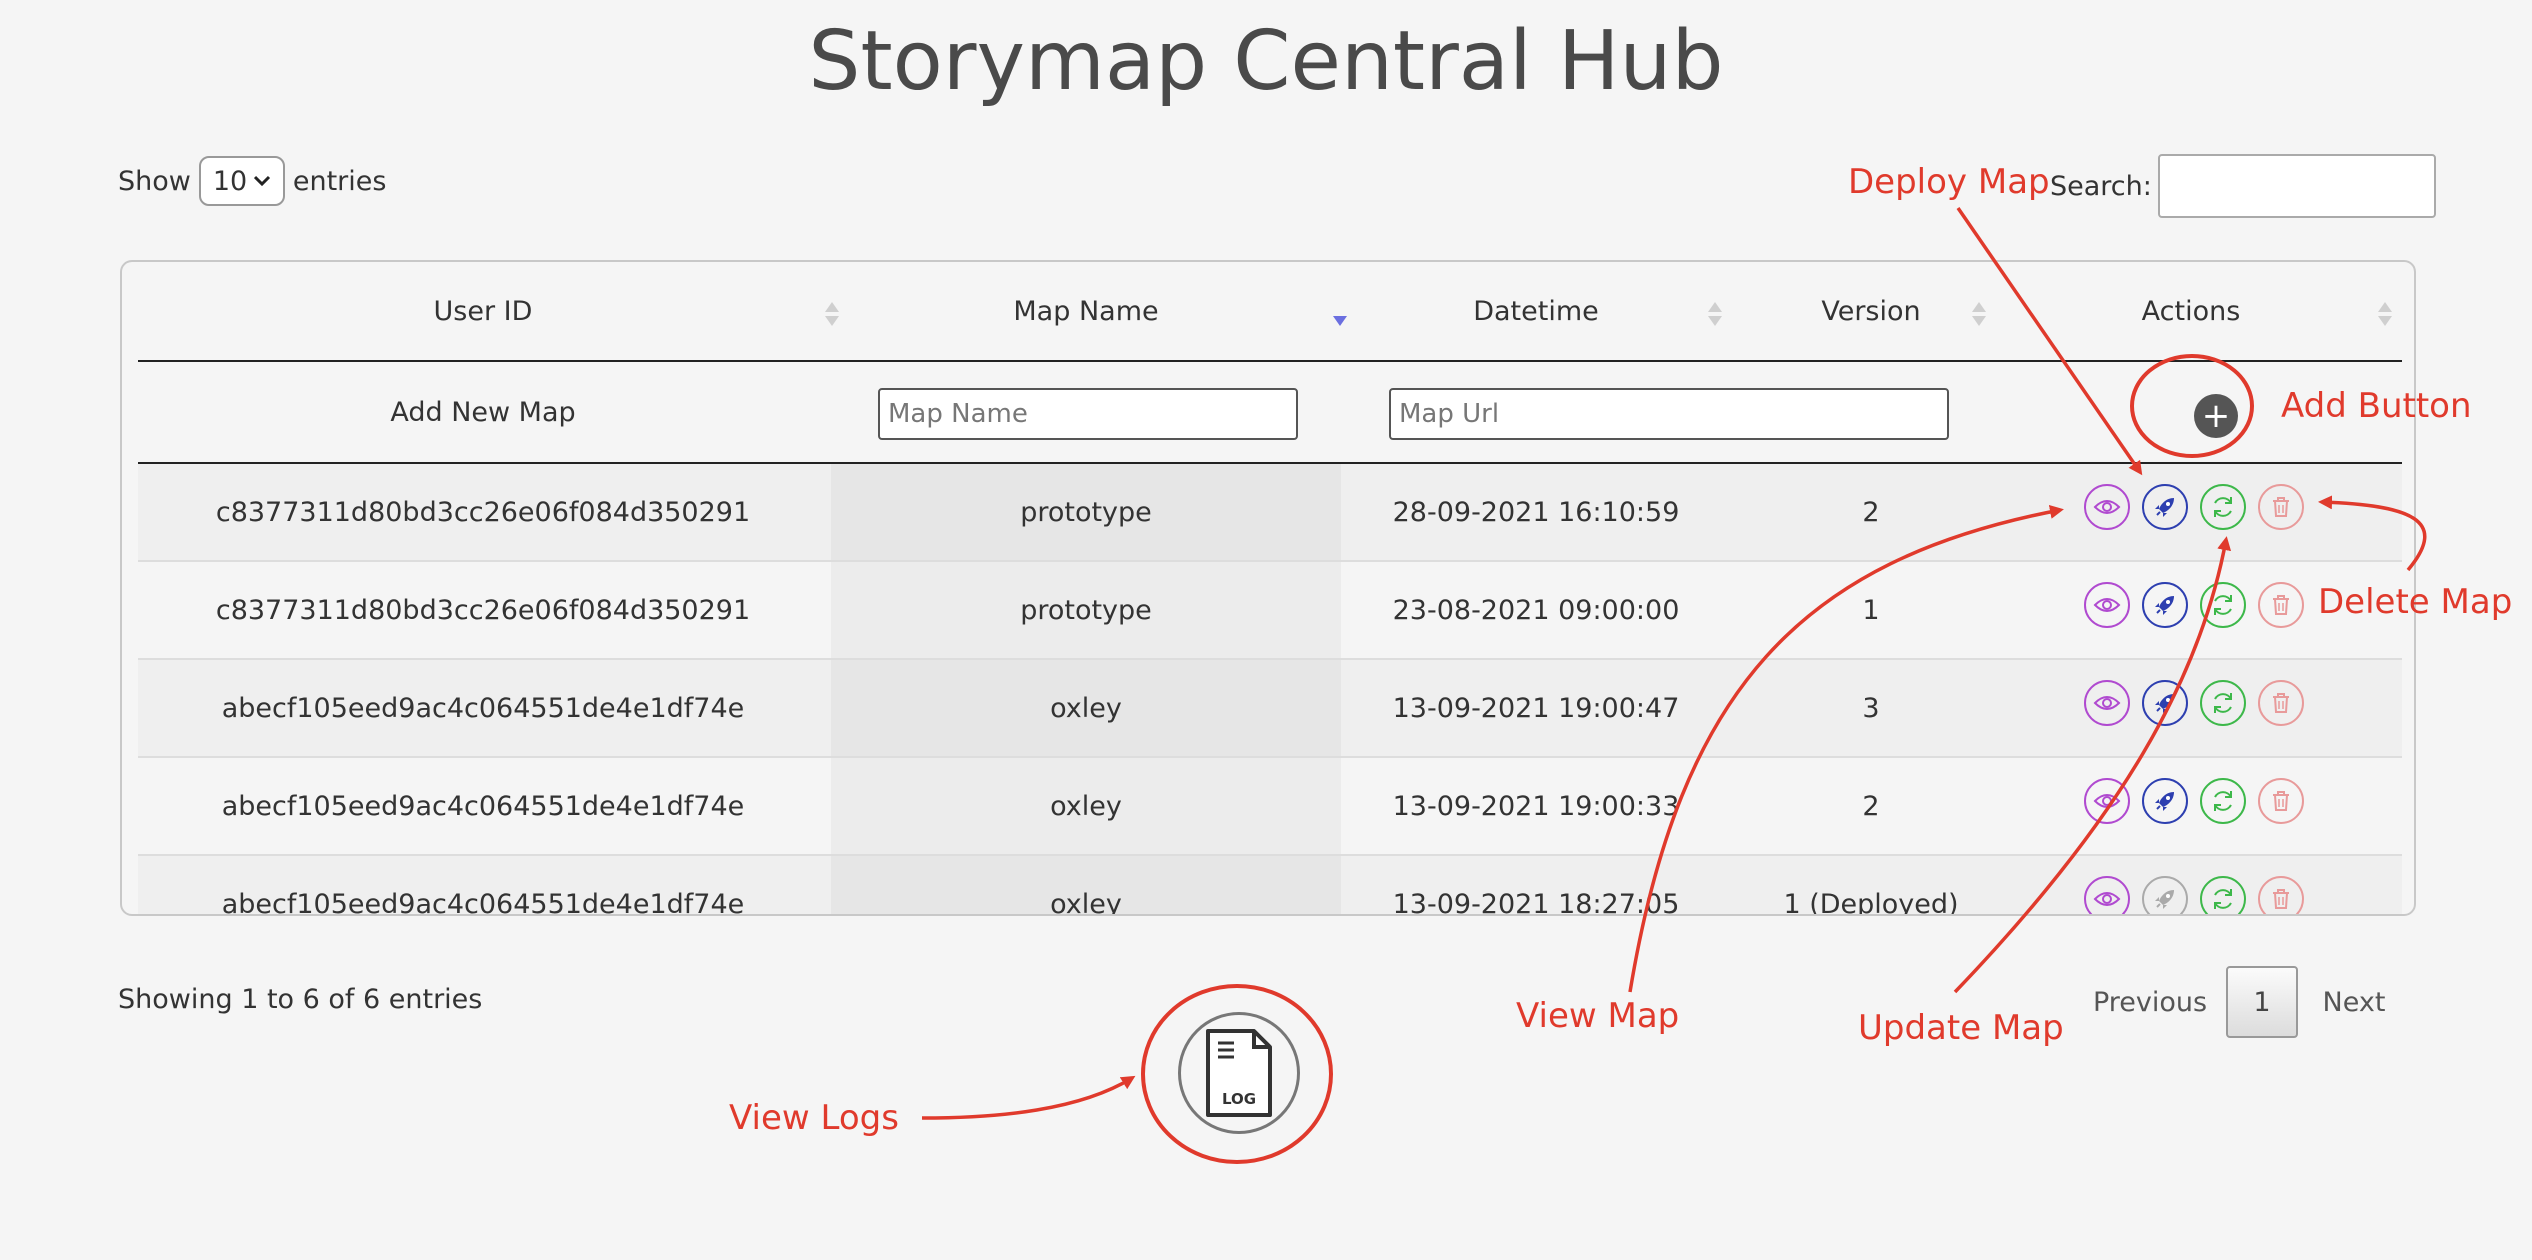 The width and height of the screenshot is (2532, 1260). I want to click on view-logs-button: LOG, so click(1239, 1073).